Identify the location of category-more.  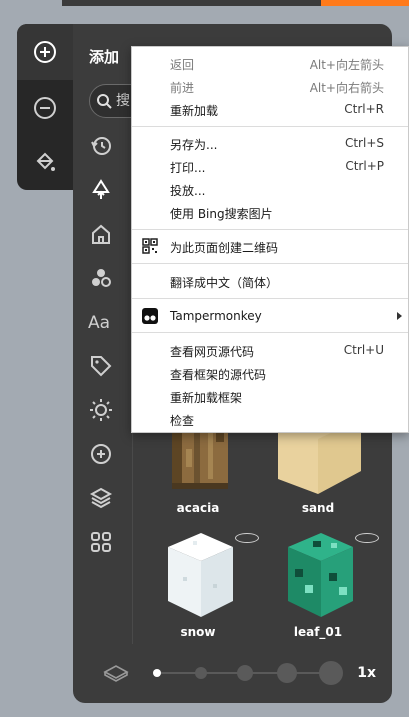
(101, 454).